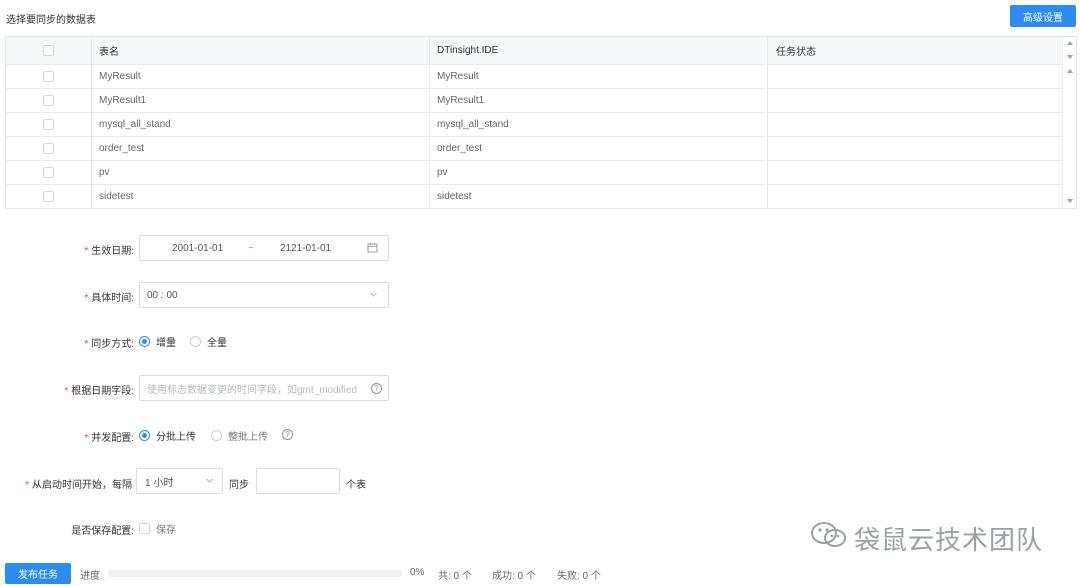 The width and height of the screenshot is (1080, 586). I want to click on table-row: mysql_all_stand mysql_all_stand, so click(534, 125).